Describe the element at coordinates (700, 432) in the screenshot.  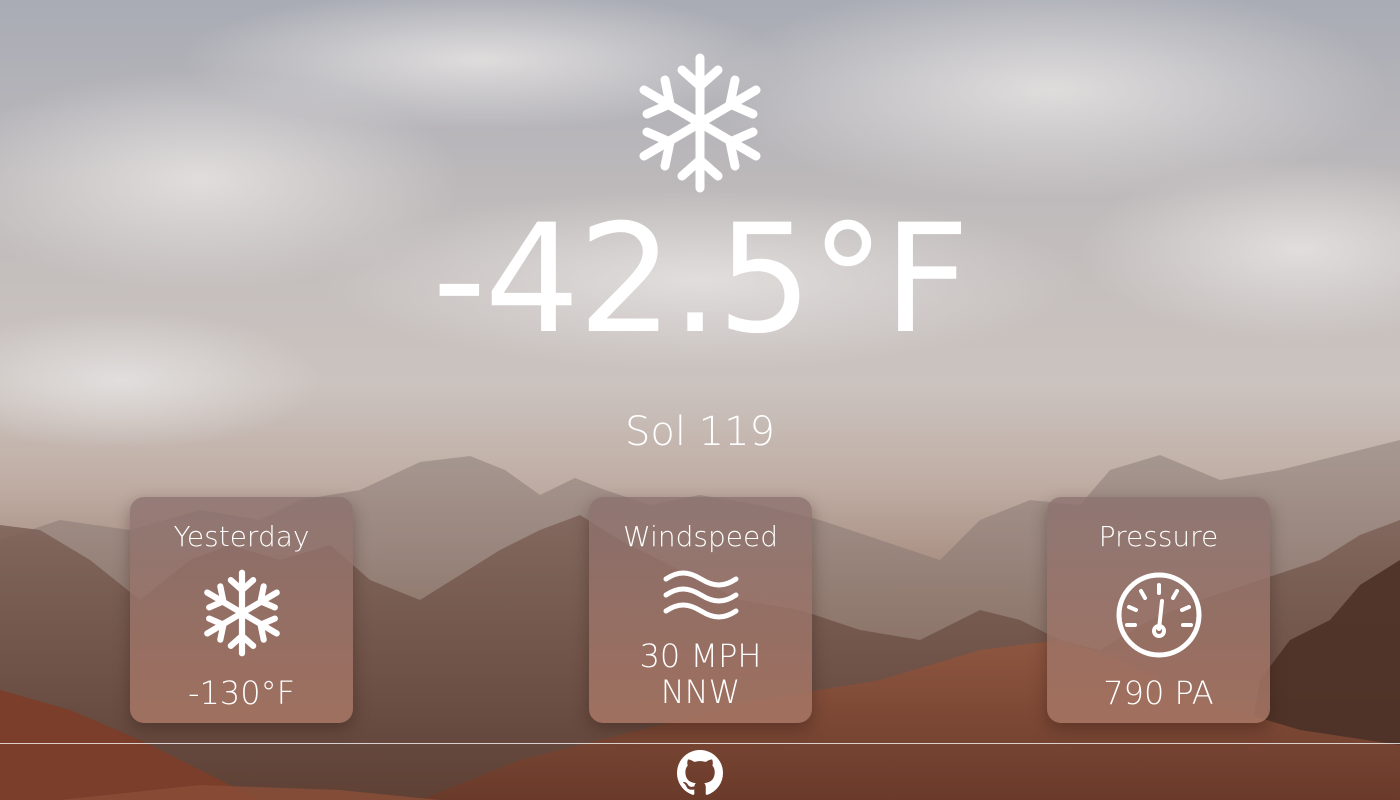
I see `sol-label: Sol 119` at that location.